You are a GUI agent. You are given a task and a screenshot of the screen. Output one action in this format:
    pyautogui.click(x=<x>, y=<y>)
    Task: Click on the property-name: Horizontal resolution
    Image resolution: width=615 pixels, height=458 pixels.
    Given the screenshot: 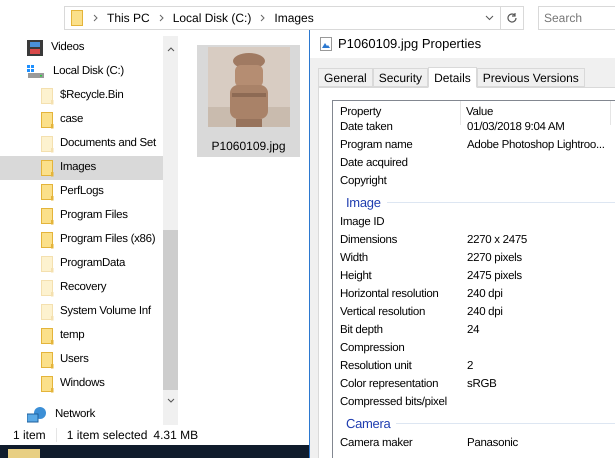 What is the action you would take?
    pyautogui.click(x=389, y=294)
    